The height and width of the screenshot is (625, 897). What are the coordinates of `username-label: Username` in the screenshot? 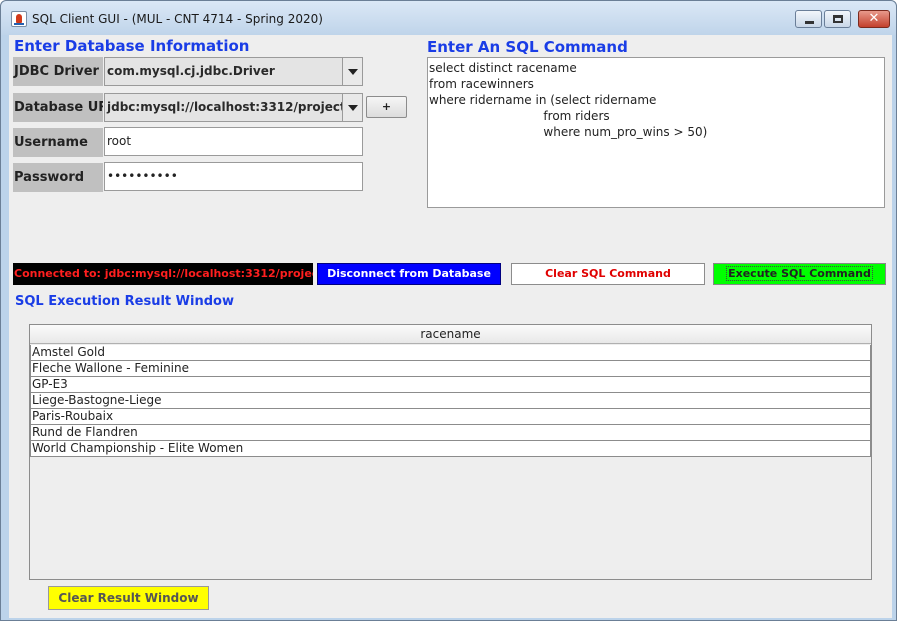 It's located at (58, 142).